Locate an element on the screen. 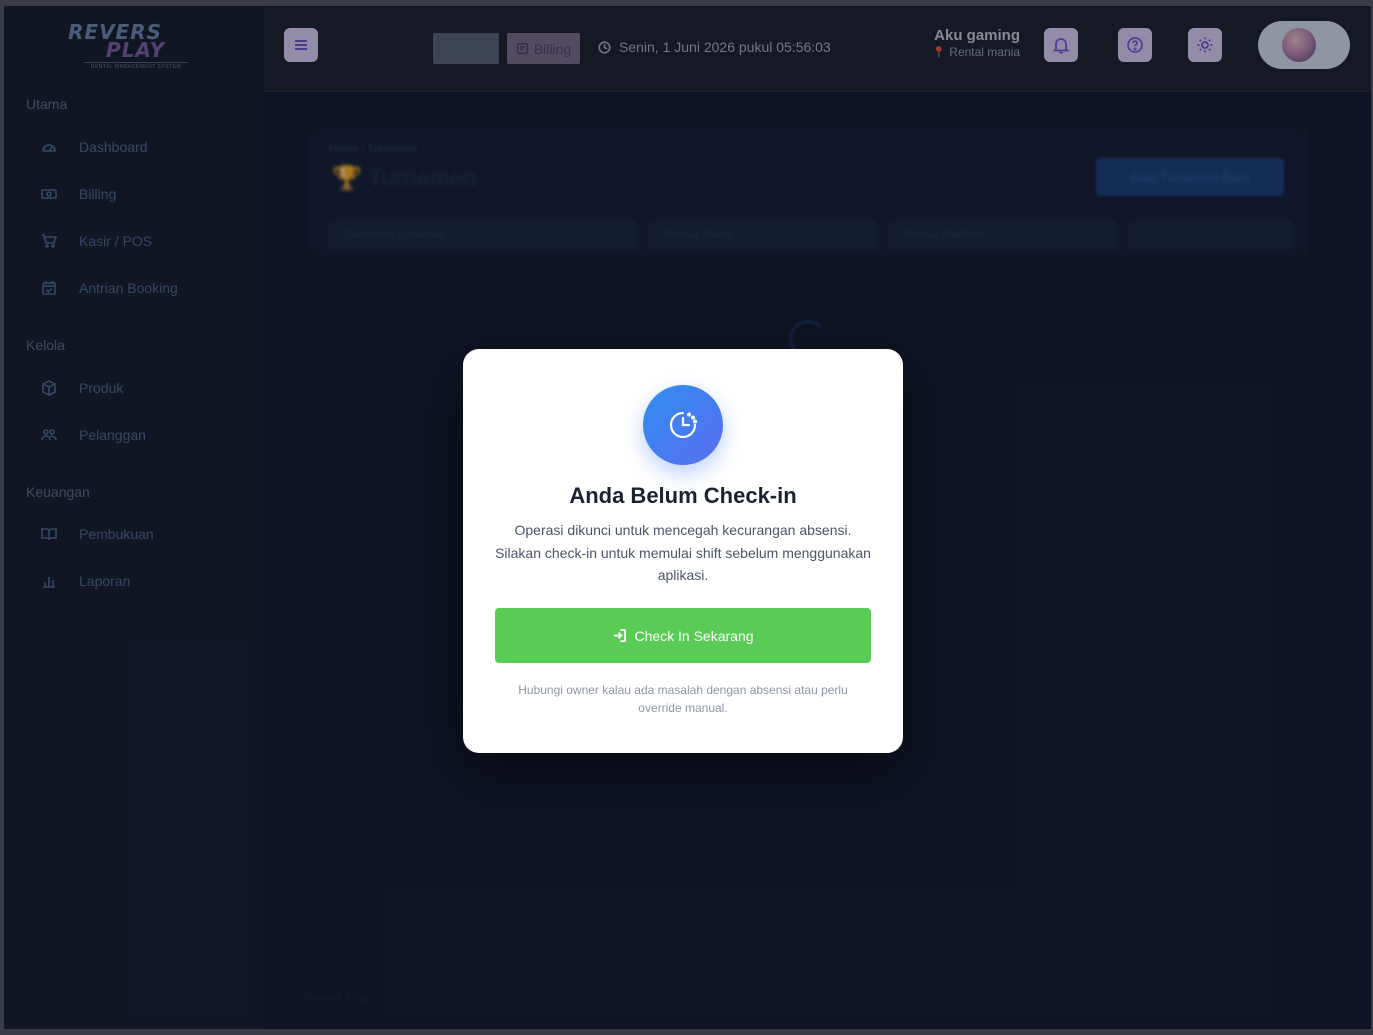 The image size is (1373, 1035). login-icon is located at coordinates (620, 635).